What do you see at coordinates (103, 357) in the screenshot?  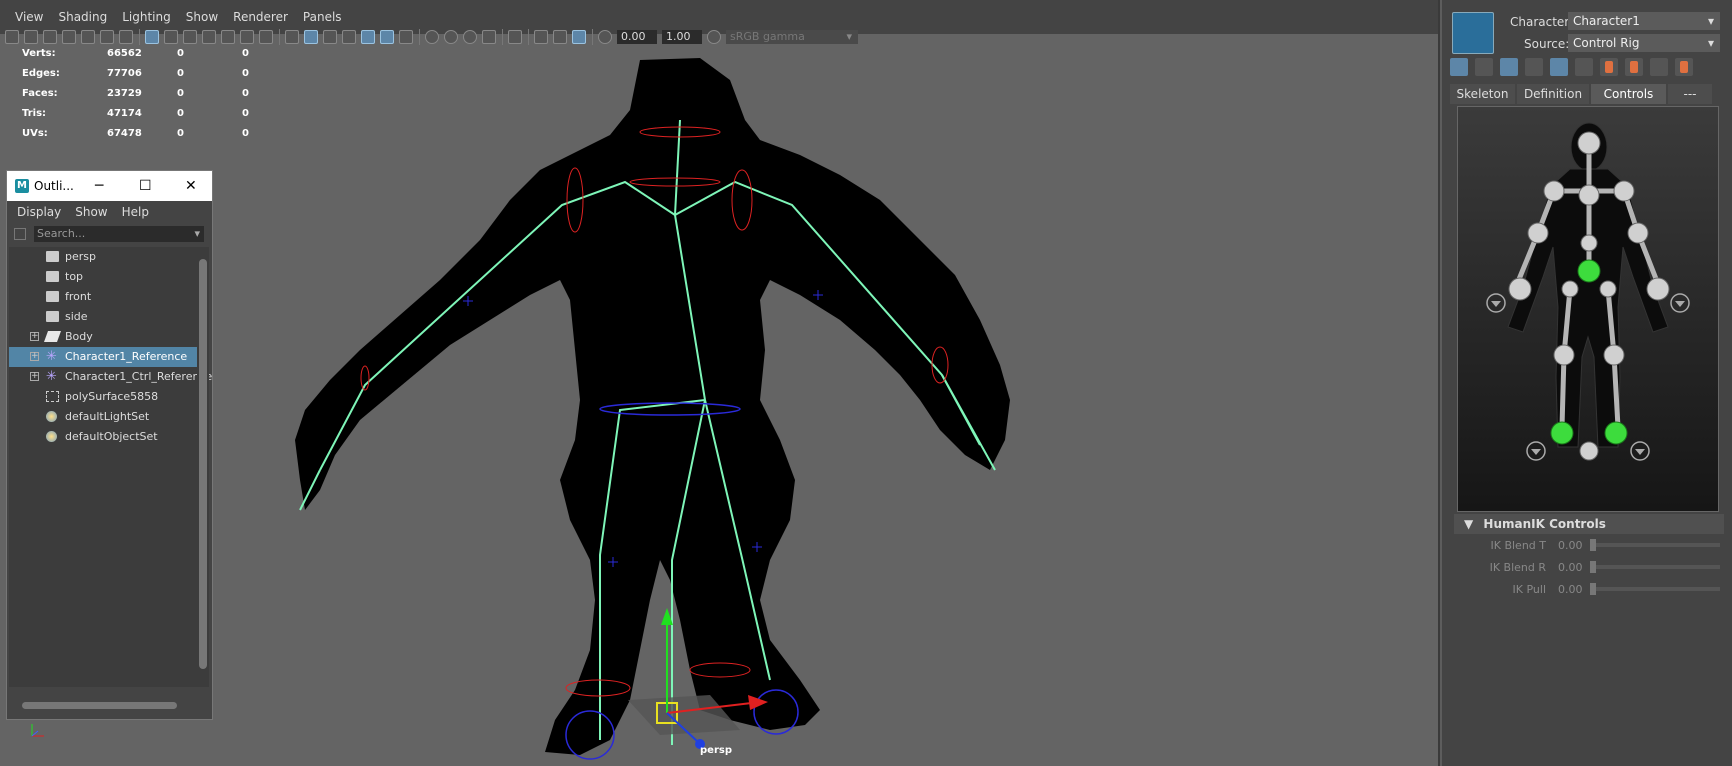 I see `list-item: + ✳ Character1_Reference` at bounding box center [103, 357].